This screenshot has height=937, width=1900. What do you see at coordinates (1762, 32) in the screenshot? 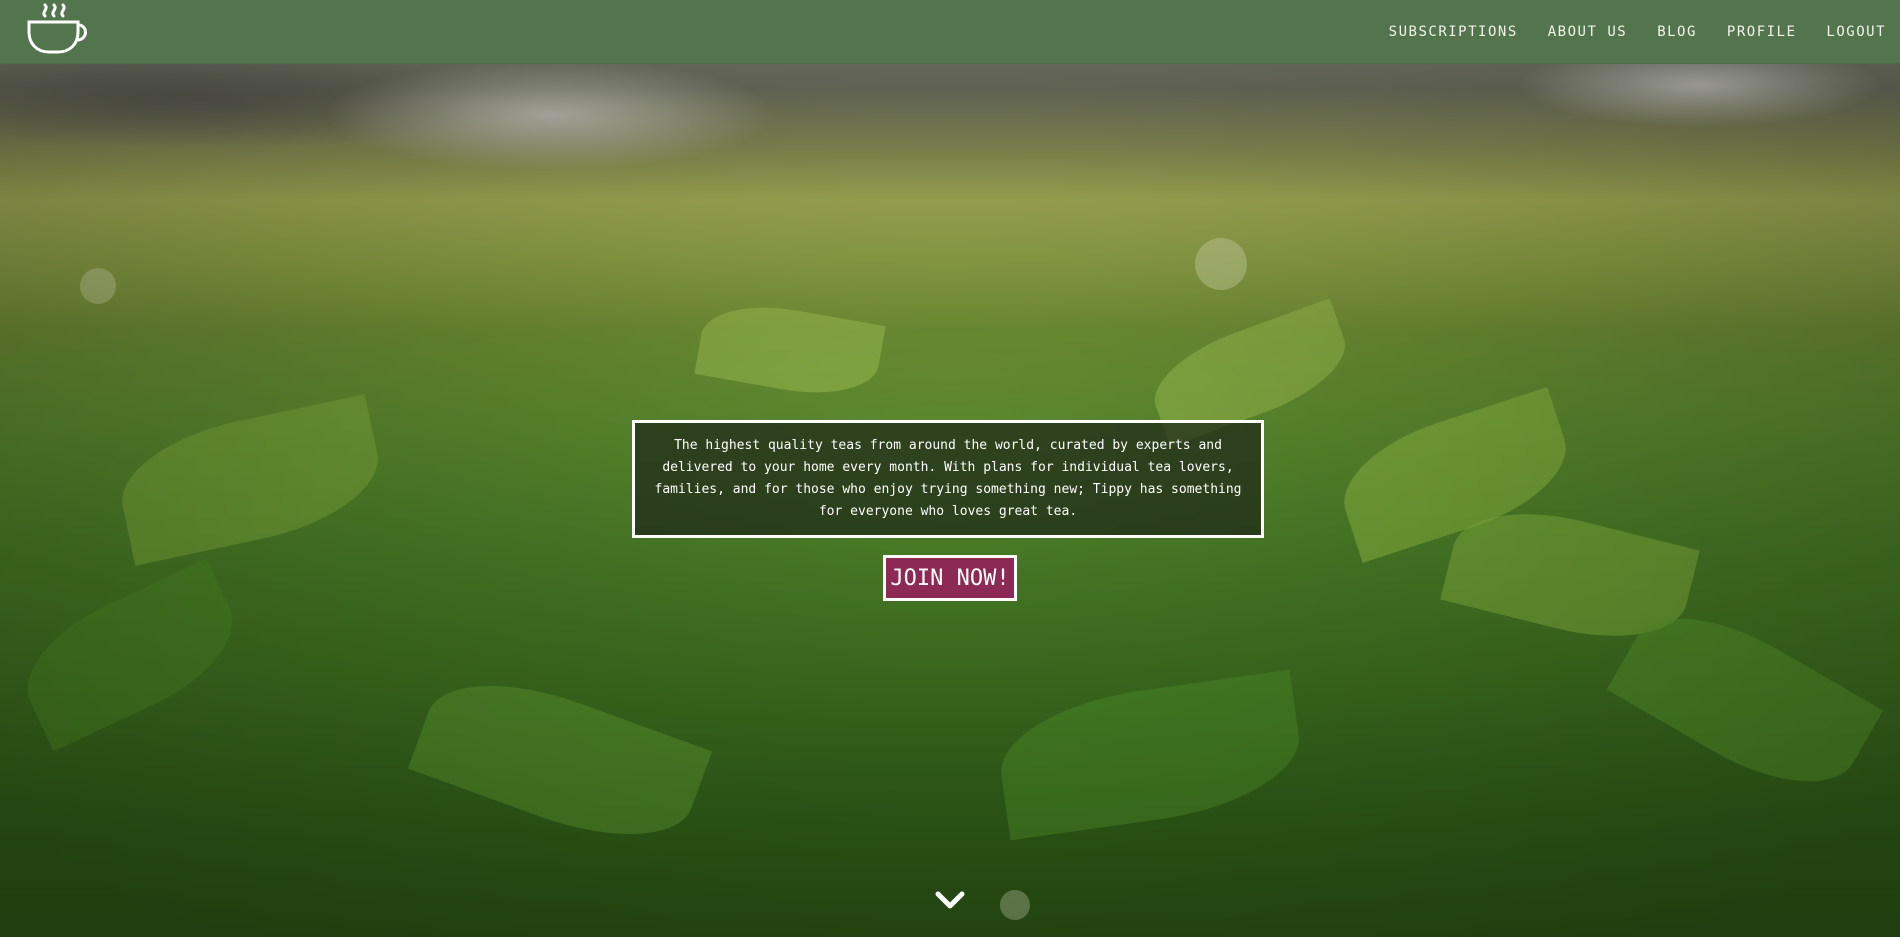
I see `nav-link-profile: PROFILE` at bounding box center [1762, 32].